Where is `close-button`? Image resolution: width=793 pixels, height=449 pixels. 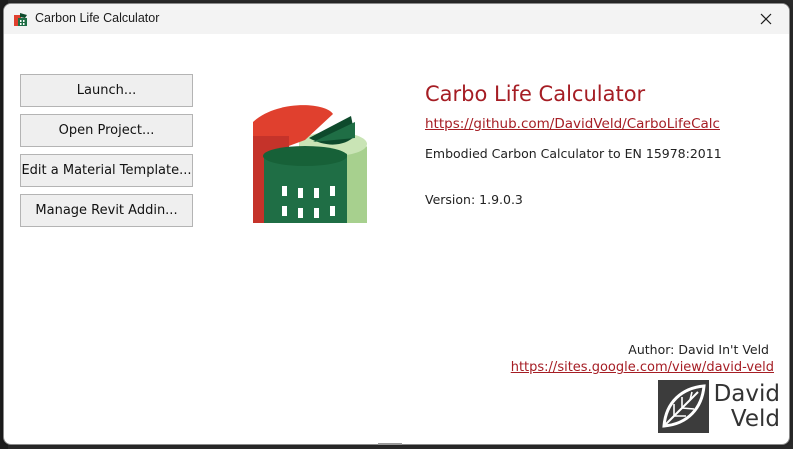
close-button is located at coordinates (766, 19).